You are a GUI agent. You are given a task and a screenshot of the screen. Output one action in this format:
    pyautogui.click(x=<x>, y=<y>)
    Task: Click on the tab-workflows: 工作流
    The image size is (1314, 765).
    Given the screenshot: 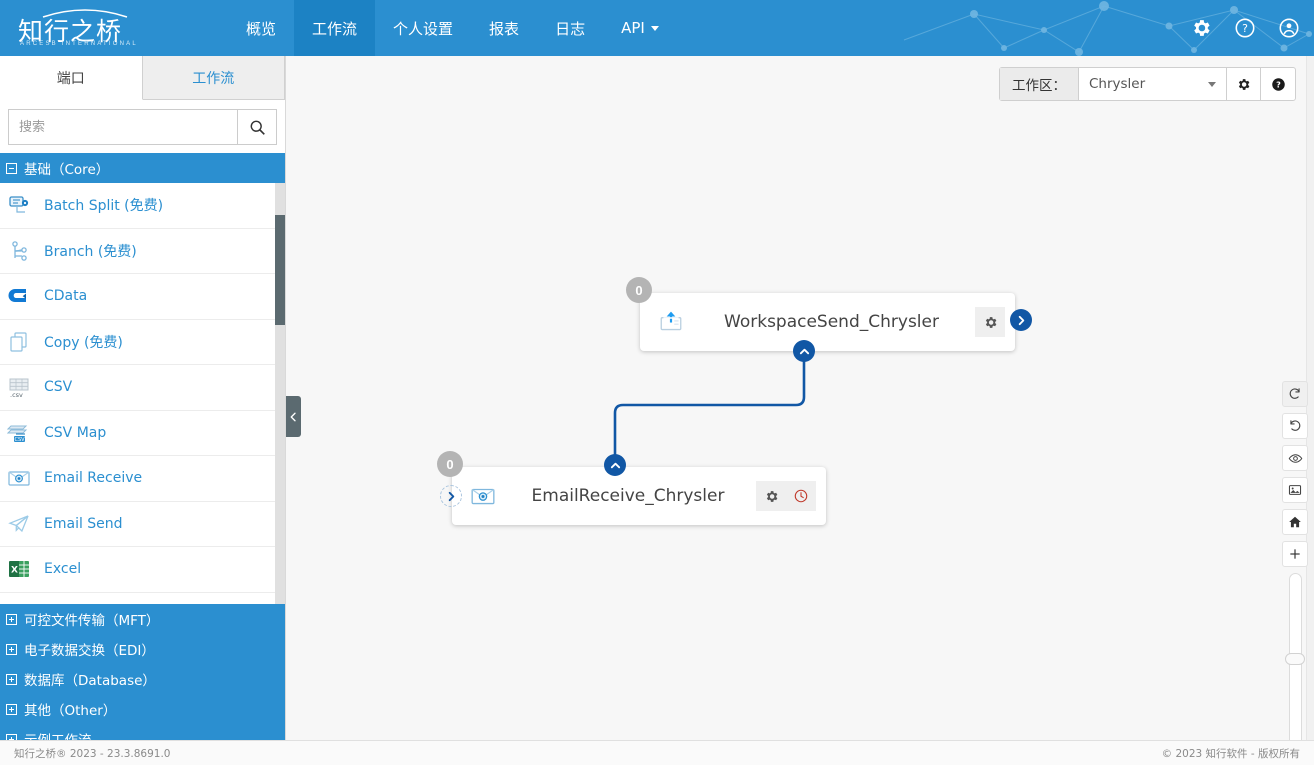 What is the action you would take?
    pyautogui.click(x=214, y=77)
    